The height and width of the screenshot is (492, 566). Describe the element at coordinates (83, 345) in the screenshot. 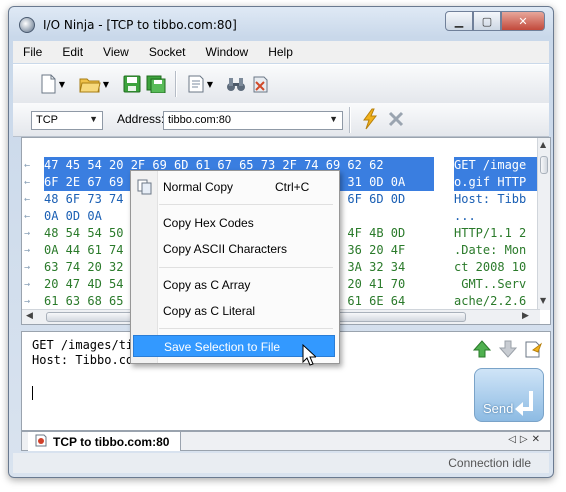

I see `send-line-1: GET /images/ti` at that location.